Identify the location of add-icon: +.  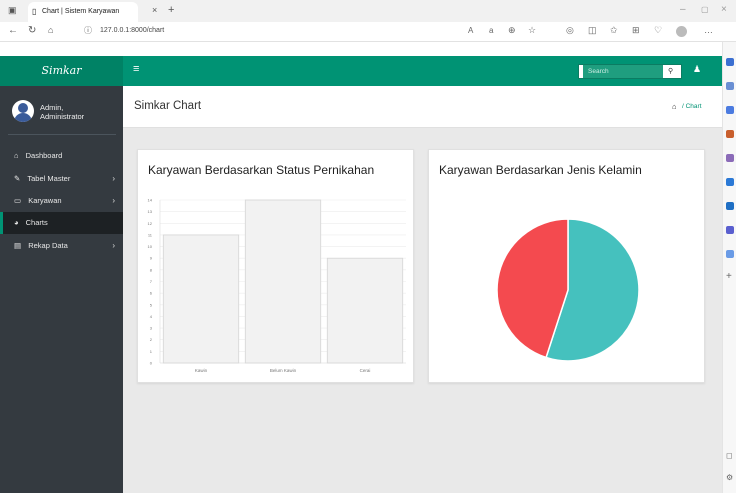
(729, 277).